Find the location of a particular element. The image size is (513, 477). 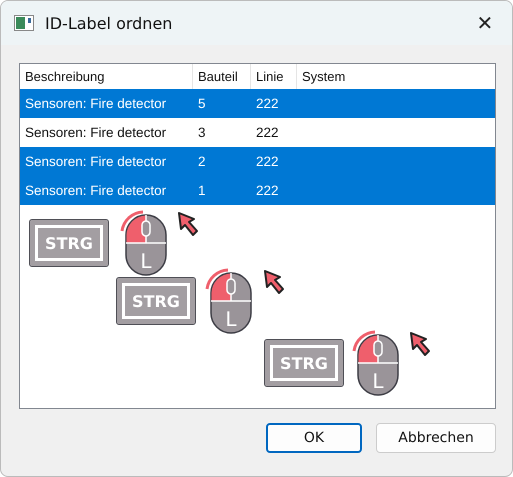

table-row: Sensoren: Fire detector 3 222 is located at coordinates (257, 132).